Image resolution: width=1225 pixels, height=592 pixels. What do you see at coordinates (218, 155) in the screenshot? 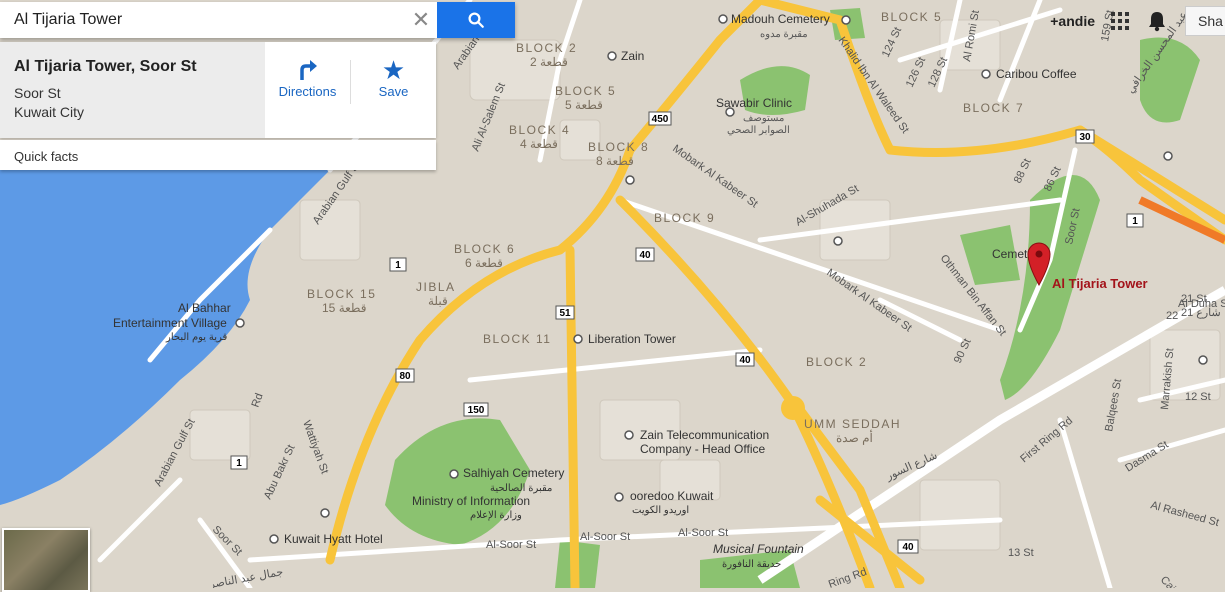
I see `quick-facts-link: Quick facts` at bounding box center [218, 155].